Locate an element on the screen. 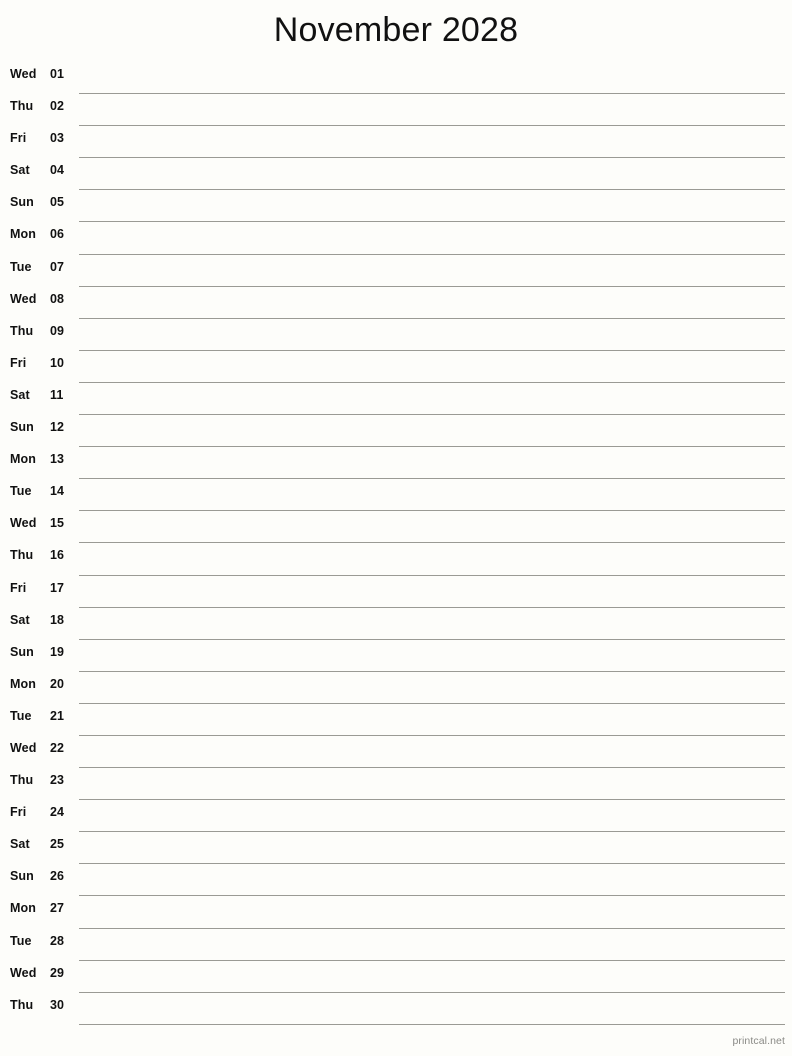  day-row: Thu 23 is located at coordinates (396, 784).